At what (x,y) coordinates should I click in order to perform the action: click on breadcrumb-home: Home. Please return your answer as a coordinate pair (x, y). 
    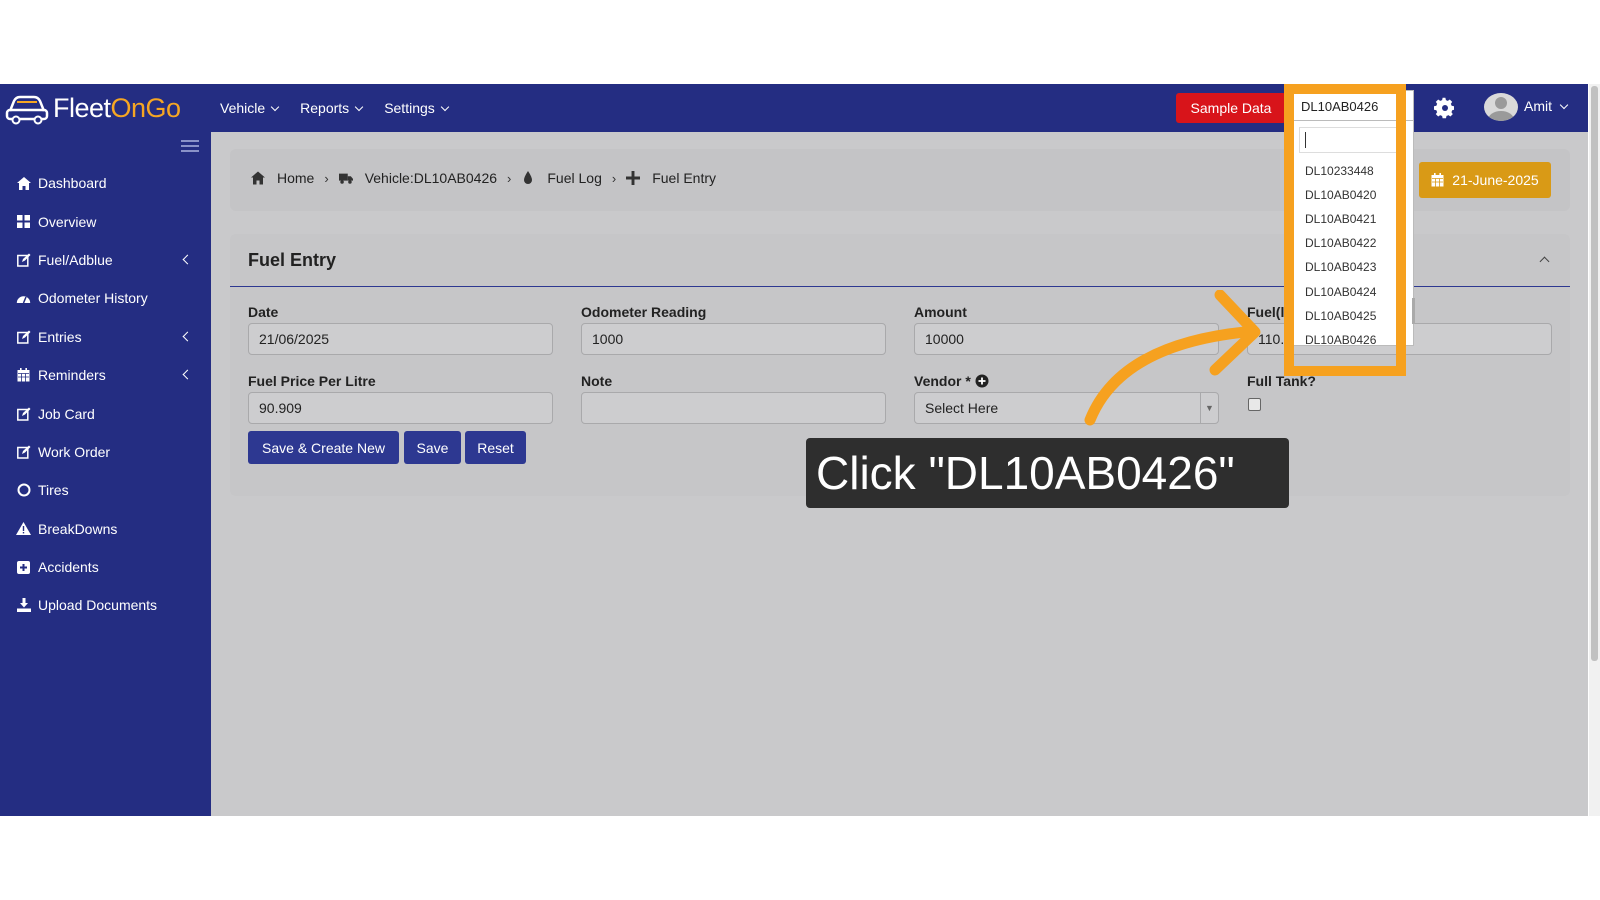
    Looking at the image, I should click on (295, 178).